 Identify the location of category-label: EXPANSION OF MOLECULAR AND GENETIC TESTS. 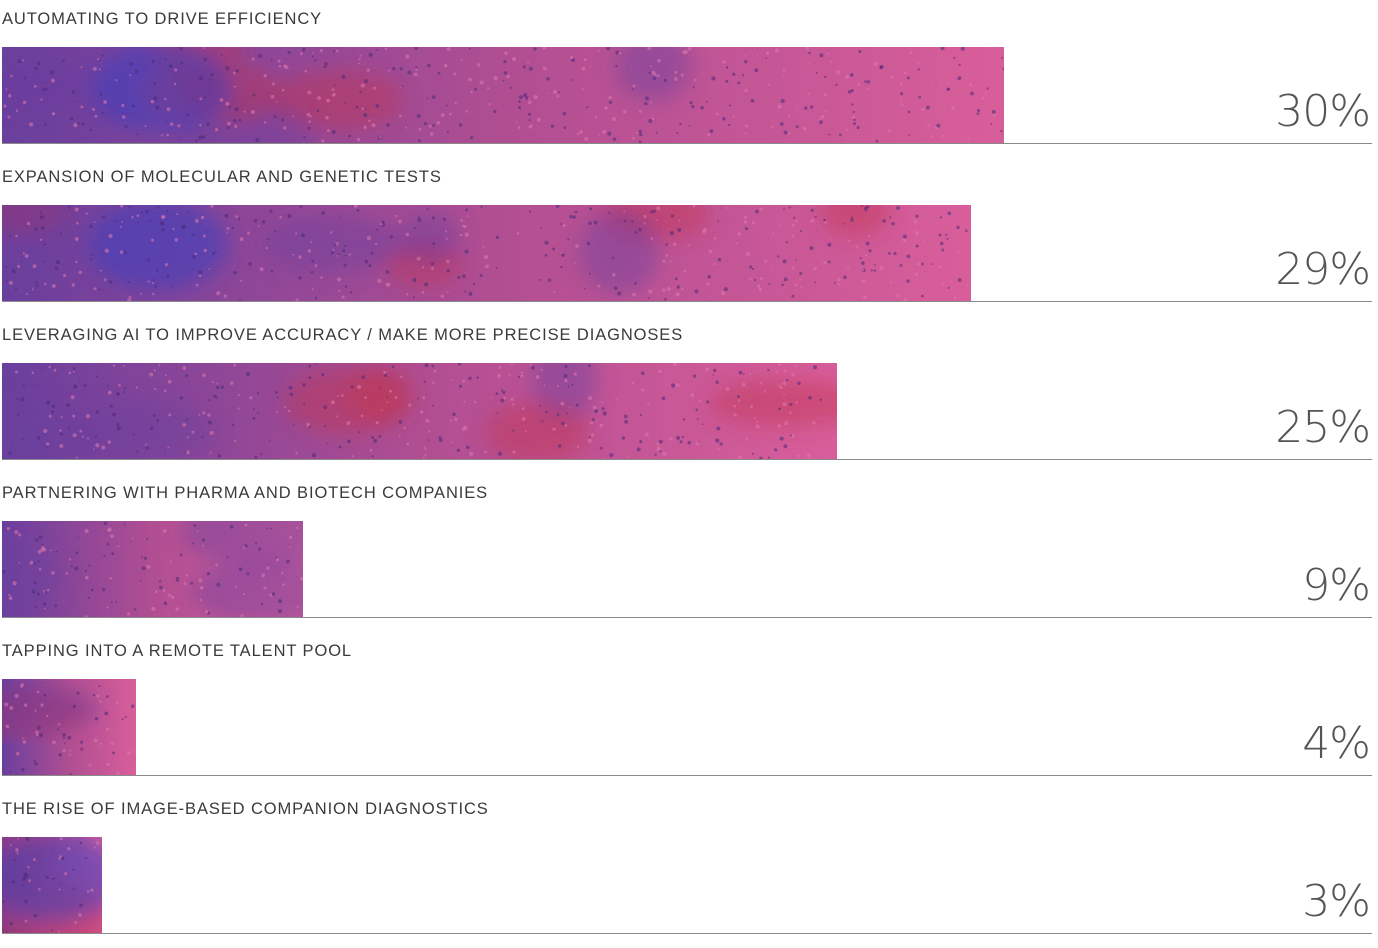
(222, 177).